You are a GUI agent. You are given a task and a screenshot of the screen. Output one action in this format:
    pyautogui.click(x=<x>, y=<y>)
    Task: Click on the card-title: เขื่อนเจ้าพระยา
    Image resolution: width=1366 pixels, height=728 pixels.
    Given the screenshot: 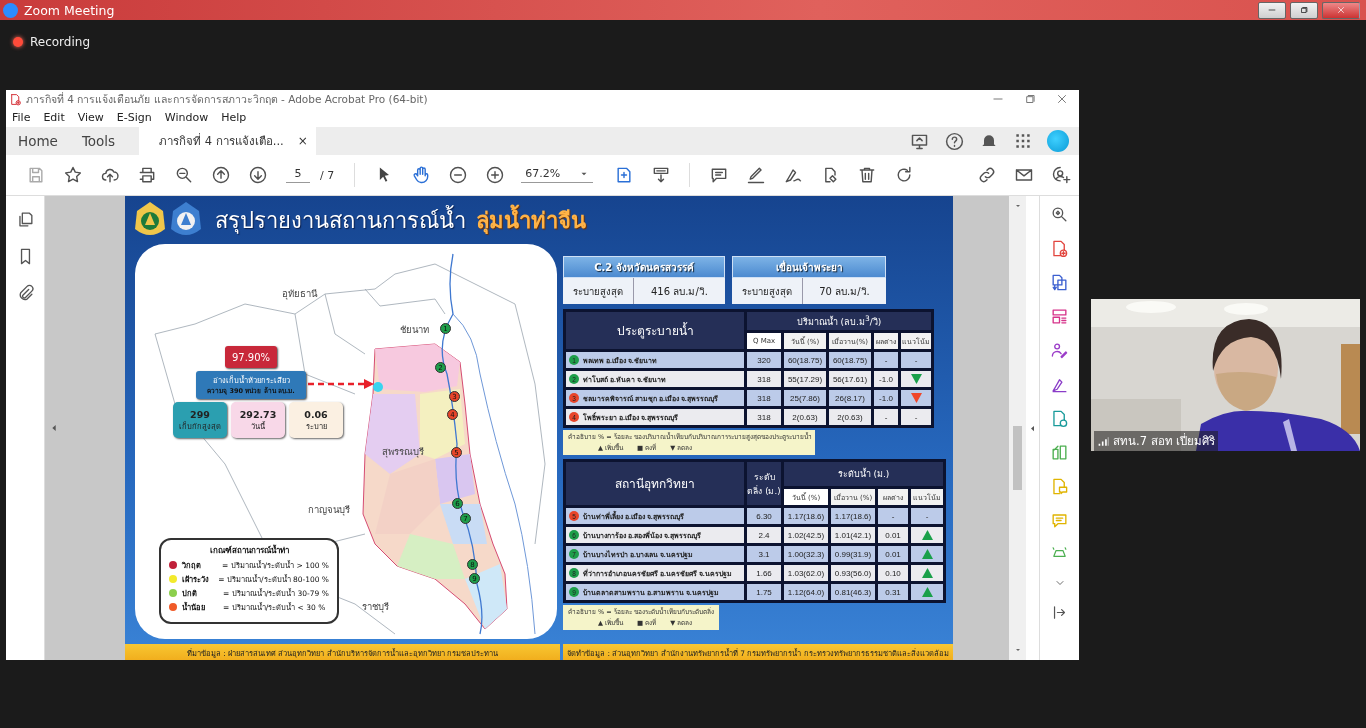 What is the action you would take?
    pyautogui.click(x=809, y=267)
    